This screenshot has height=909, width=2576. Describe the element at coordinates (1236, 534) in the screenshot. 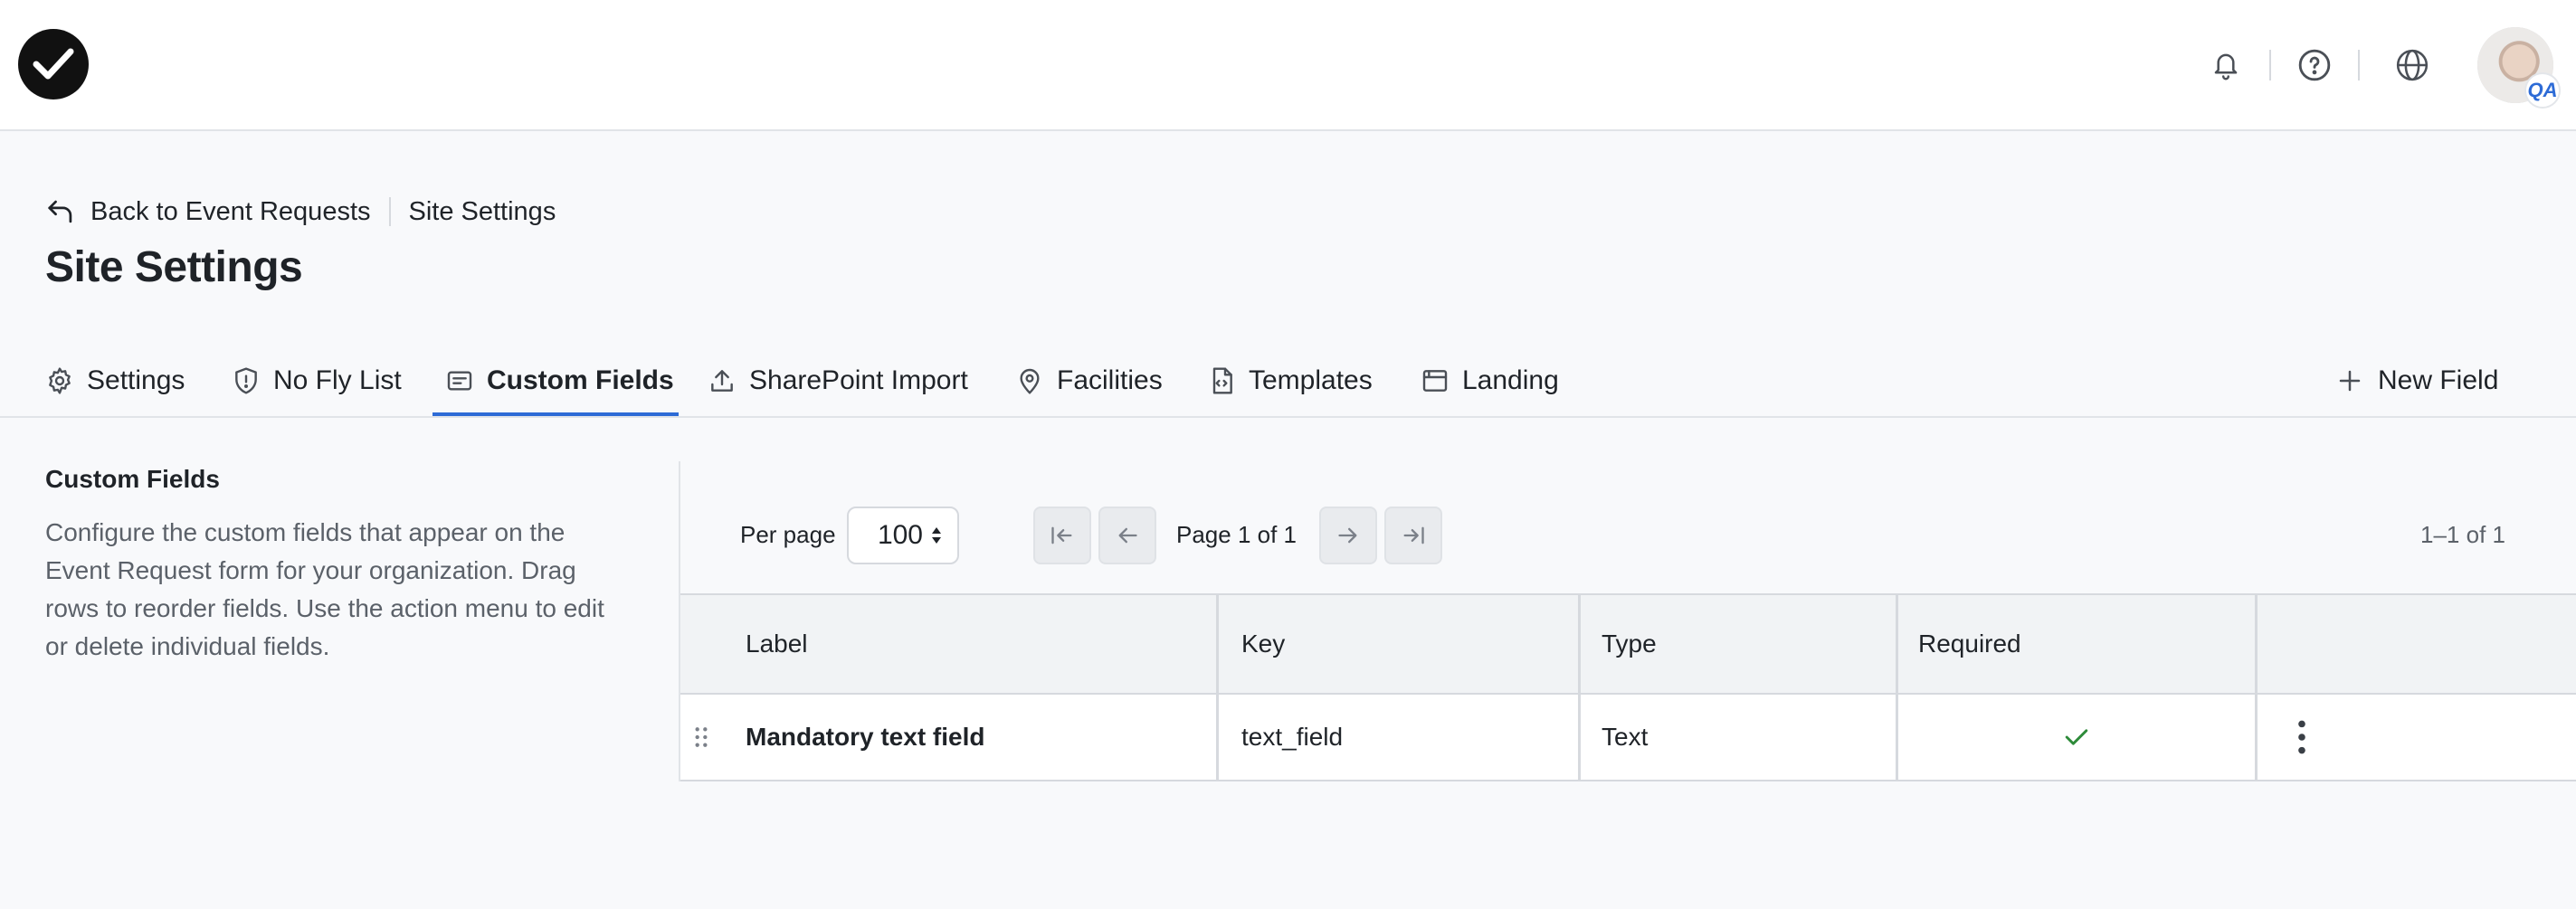

I see `page-info: Page 1 of 1` at that location.